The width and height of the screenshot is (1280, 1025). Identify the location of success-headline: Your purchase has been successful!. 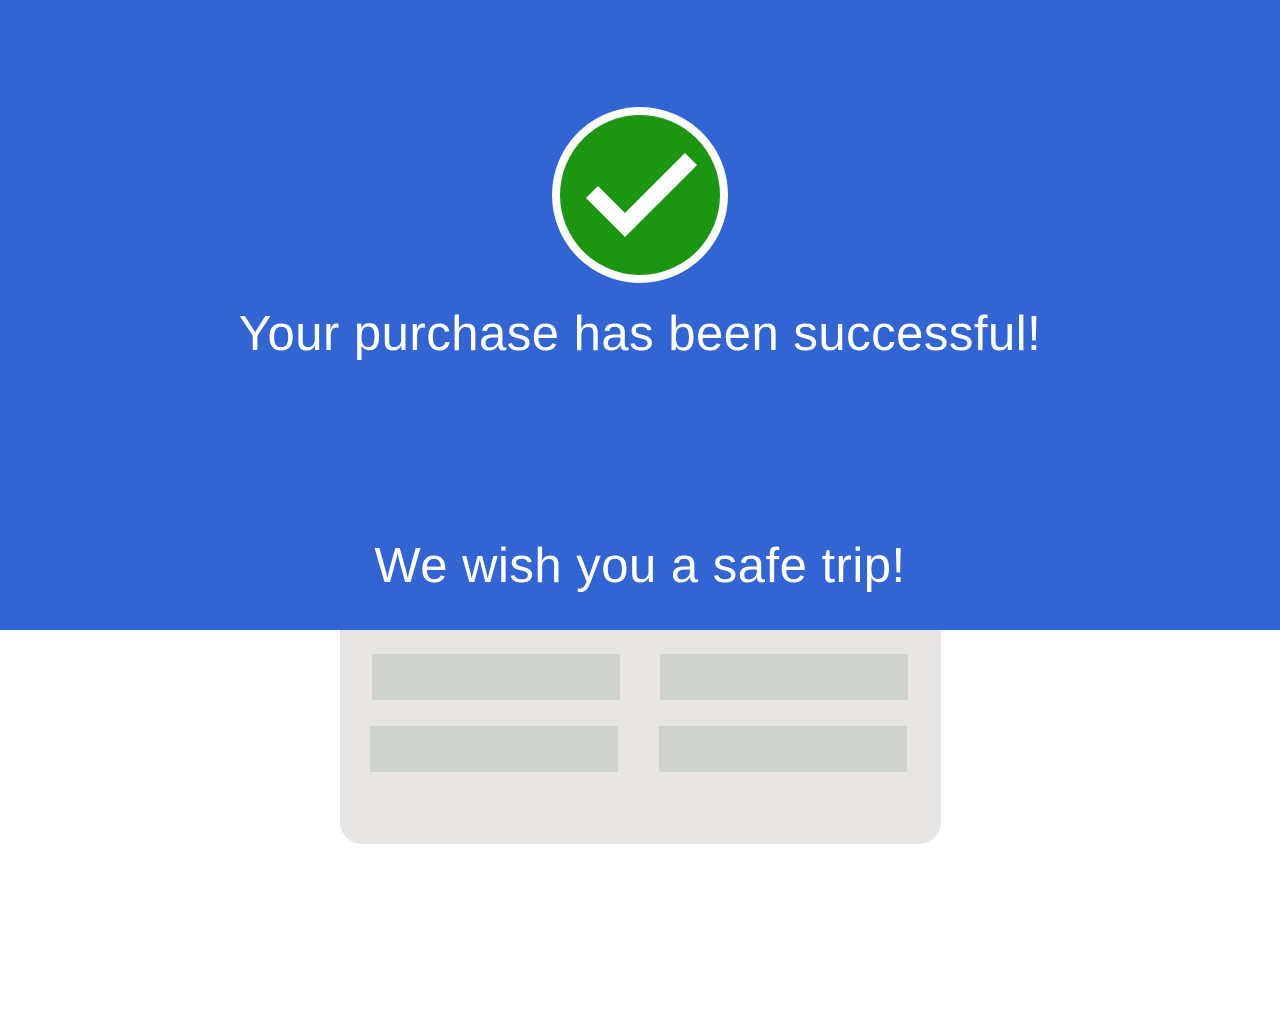
(640, 334).